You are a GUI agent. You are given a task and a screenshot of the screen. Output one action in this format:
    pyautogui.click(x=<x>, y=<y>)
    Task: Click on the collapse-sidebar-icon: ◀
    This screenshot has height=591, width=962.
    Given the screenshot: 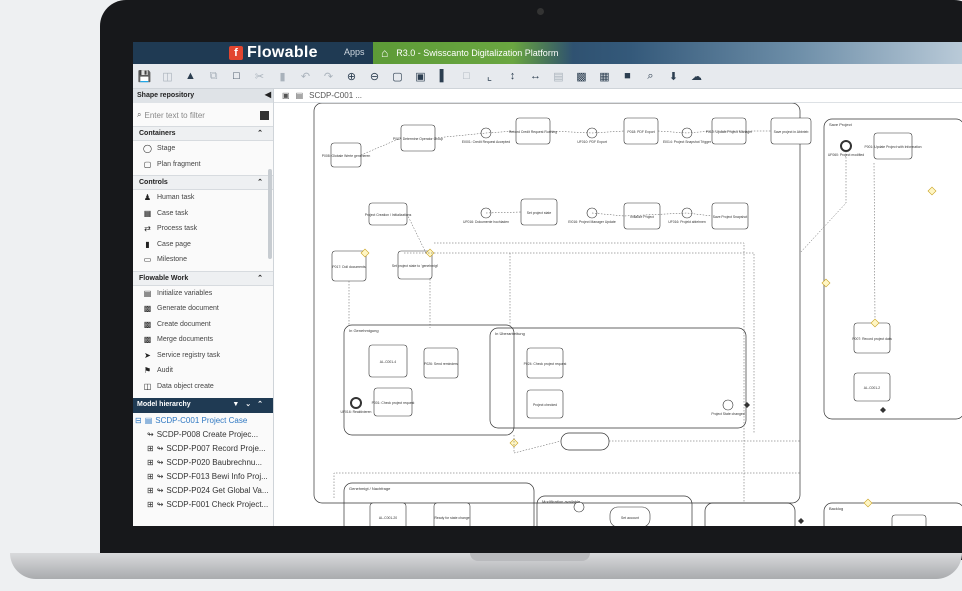 What is the action you would take?
    pyautogui.click(x=268, y=94)
    